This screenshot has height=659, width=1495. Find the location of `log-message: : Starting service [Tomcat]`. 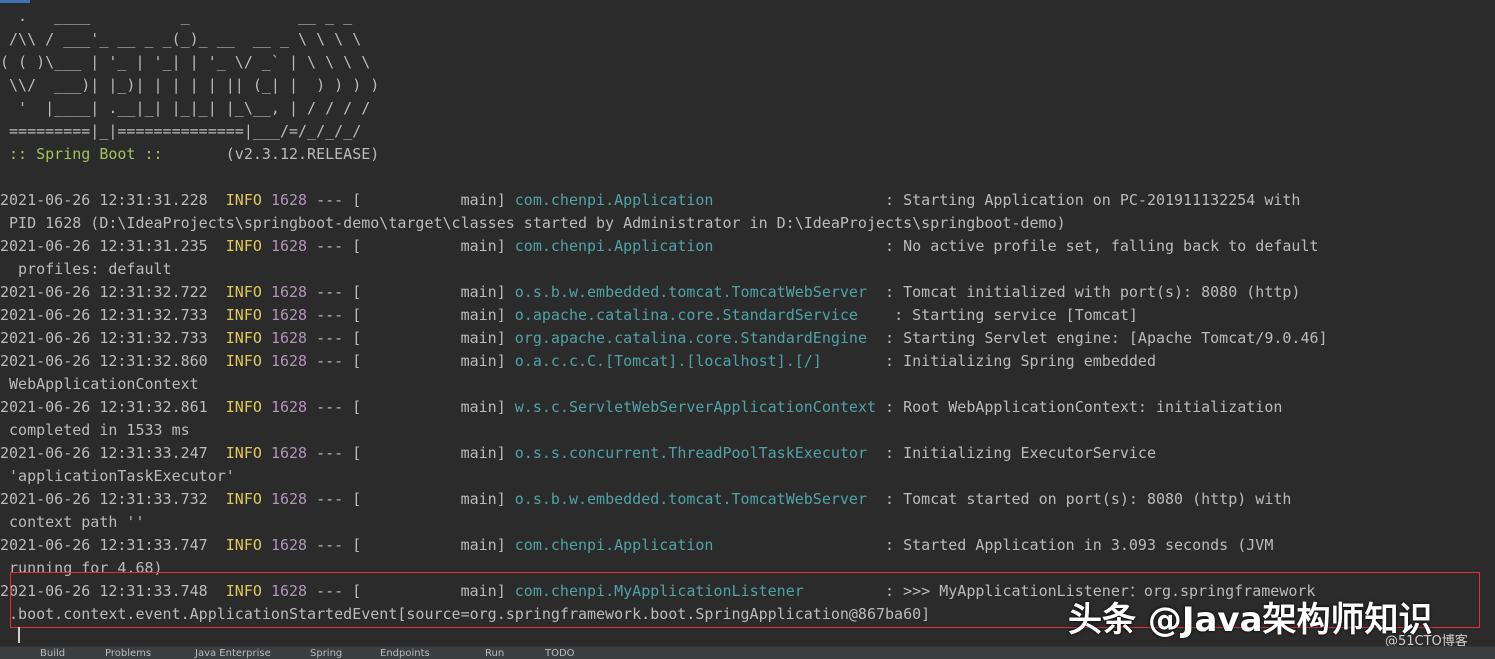

log-message: : Starting service [Tomcat] is located at coordinates (1011, 315).